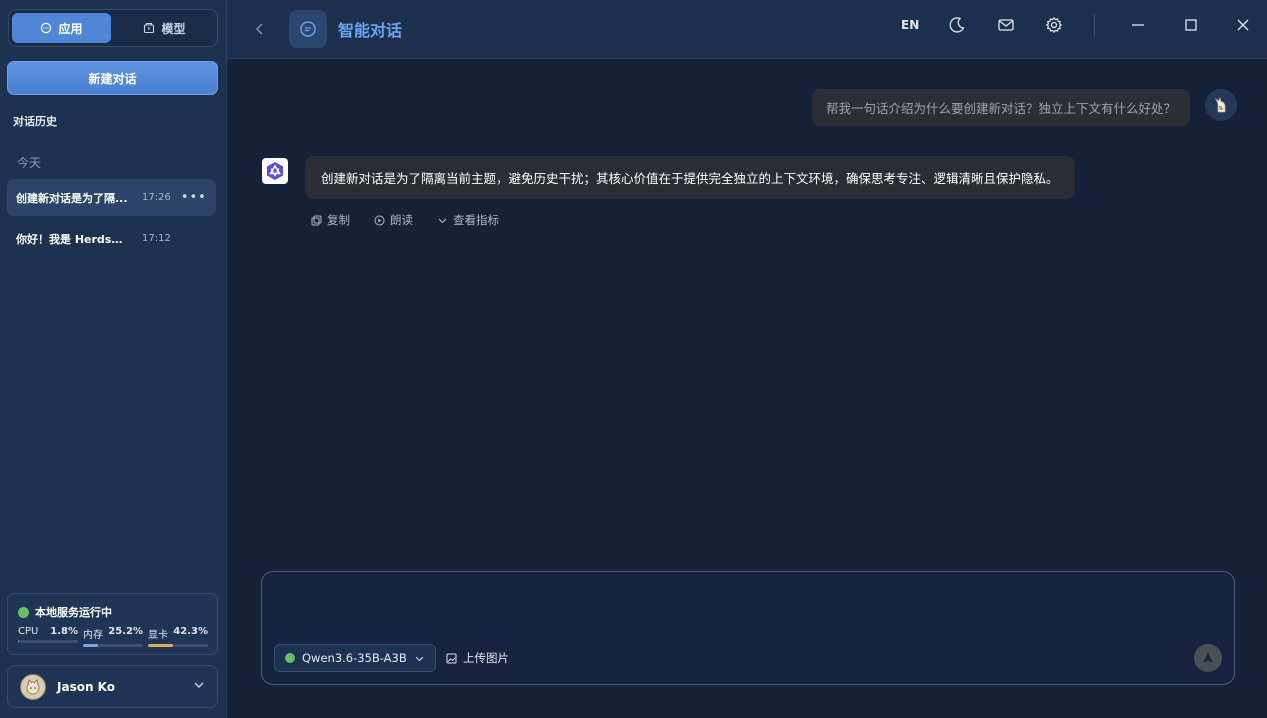 The image size is (1267, 718). Describe the element at coordinates (73, 612) in the screenshot. I see `service-status-label: 本地服务运行中` at that location.